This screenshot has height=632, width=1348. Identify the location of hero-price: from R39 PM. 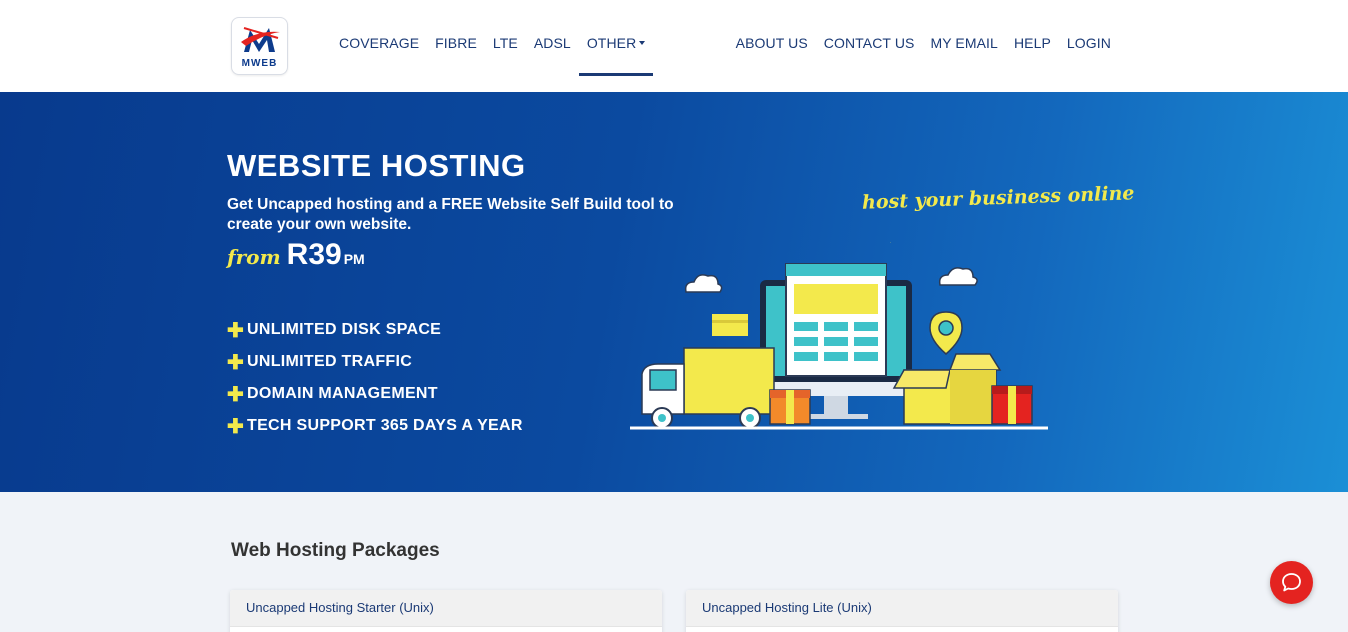
(296, 255).